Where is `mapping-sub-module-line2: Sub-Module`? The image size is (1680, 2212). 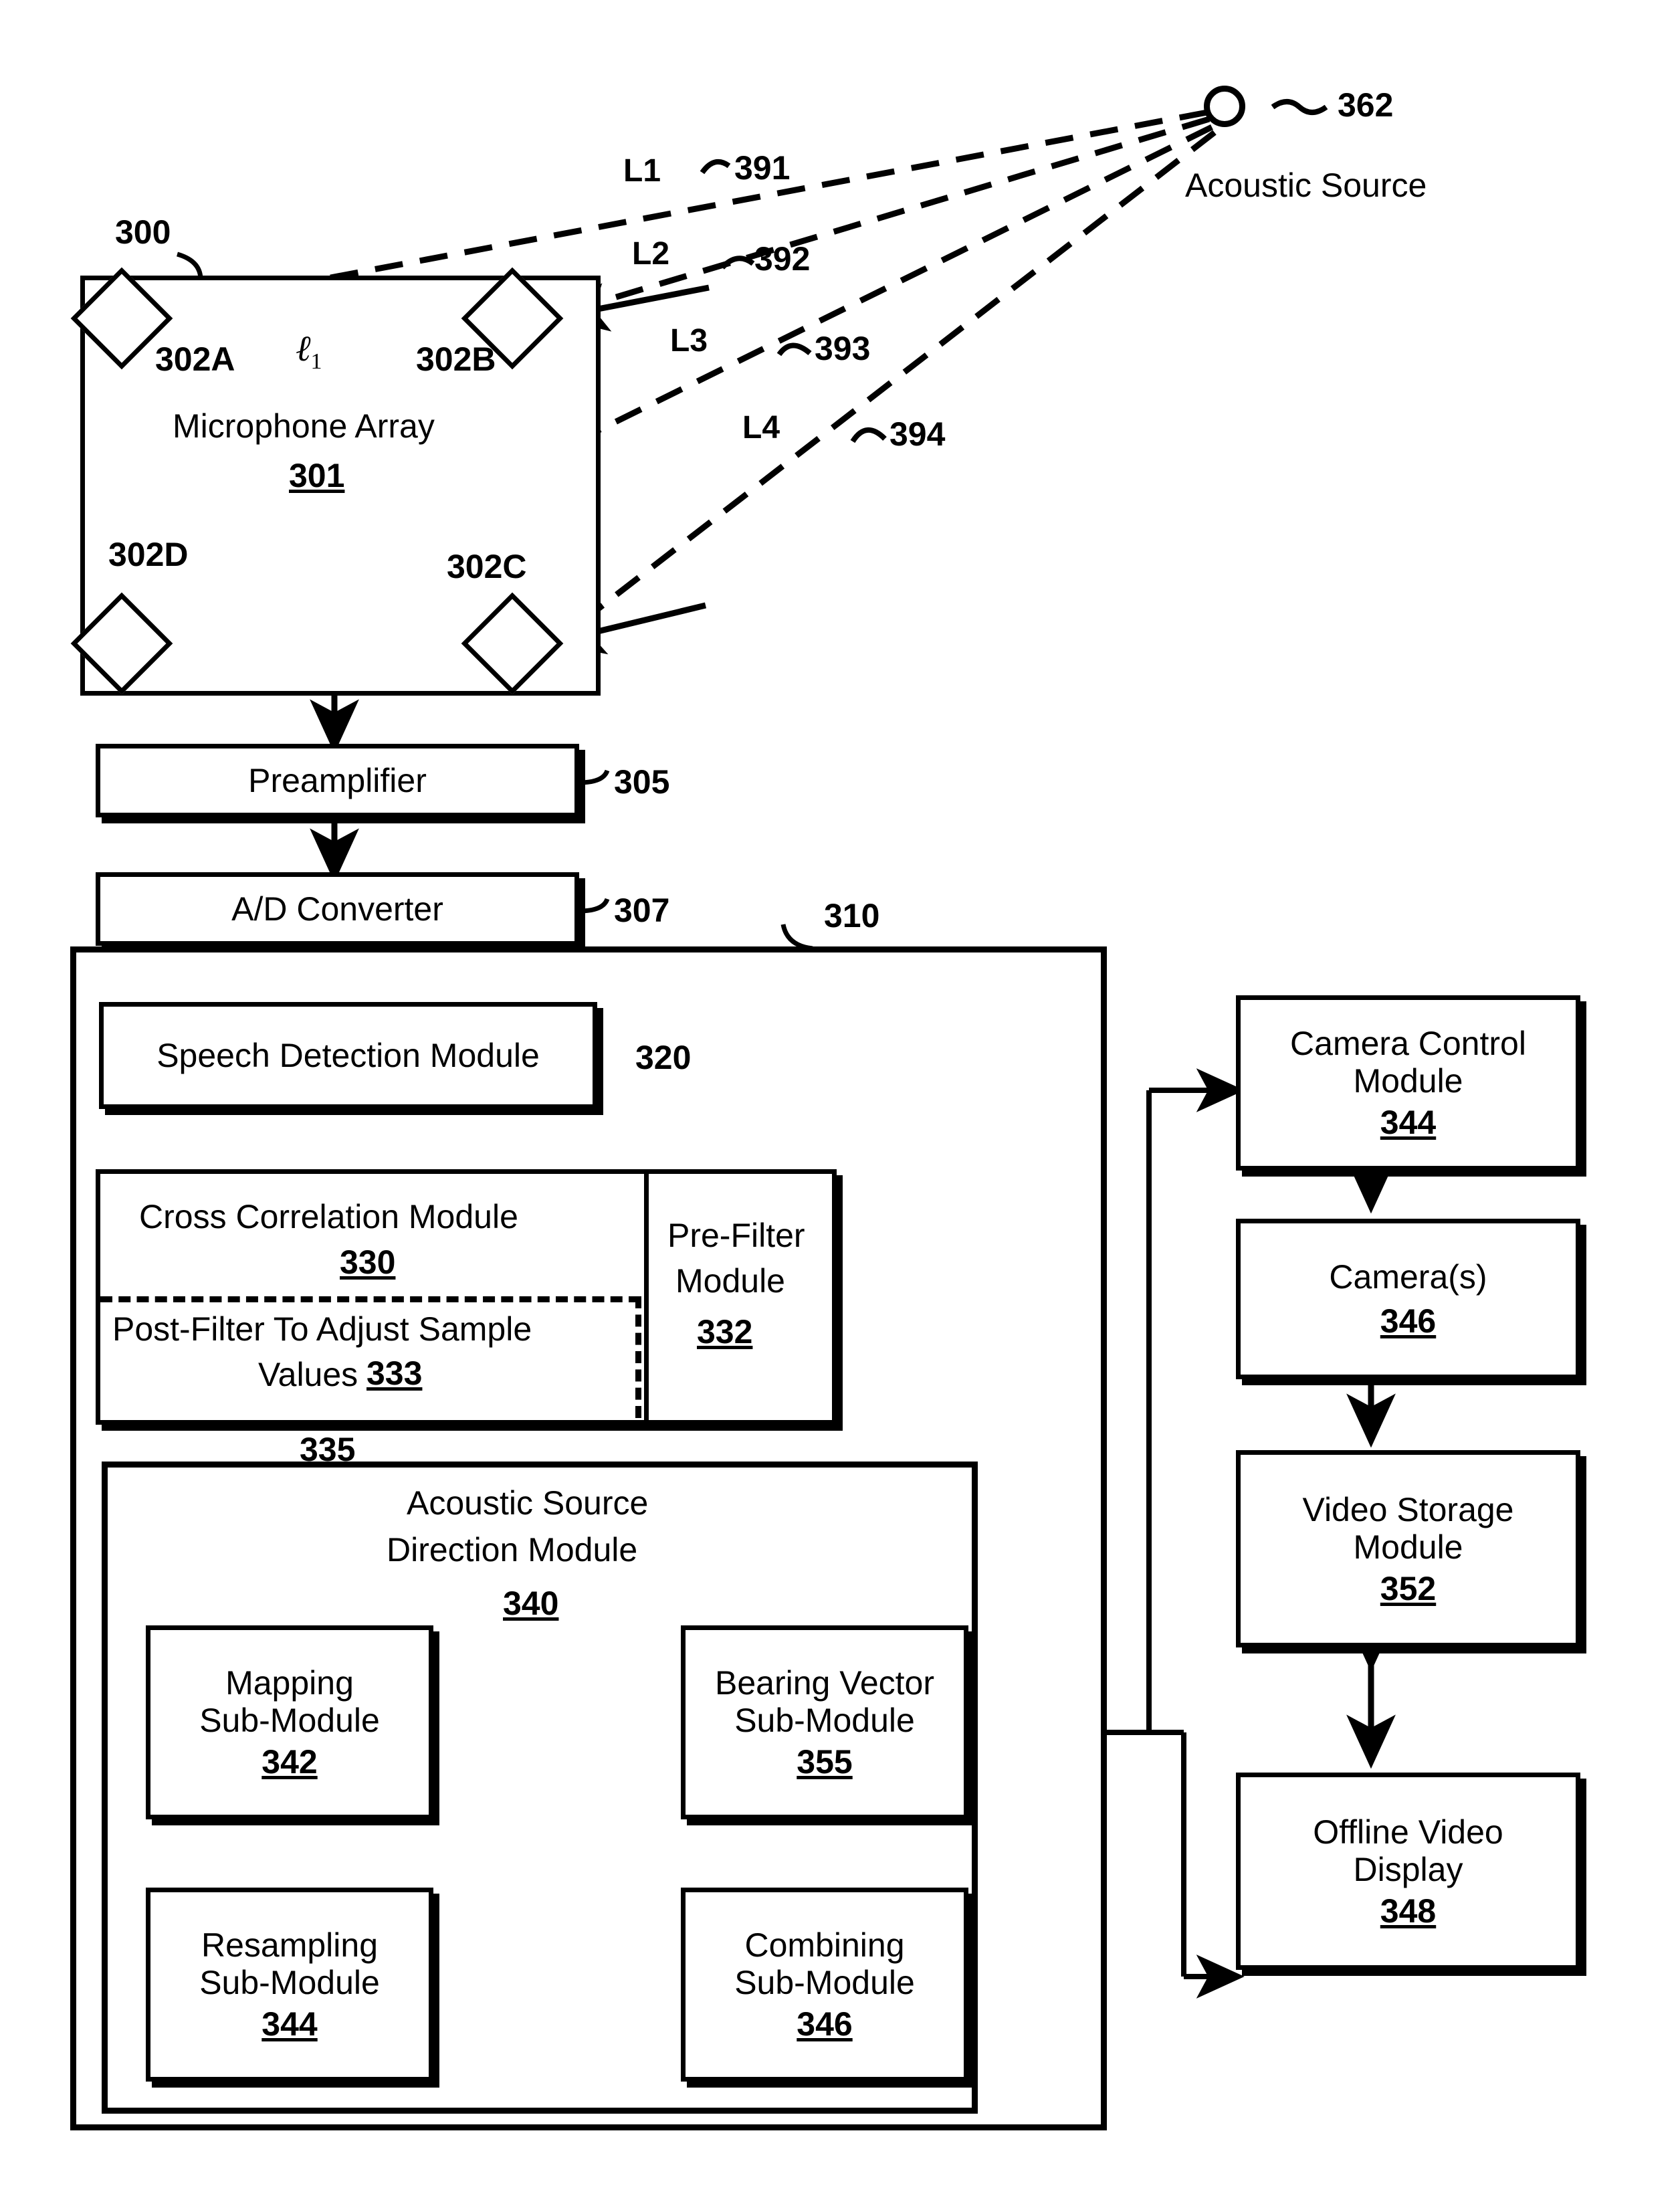 mapping-sub-module-line2: Sub-Module is located at coordinates (289, 1720).